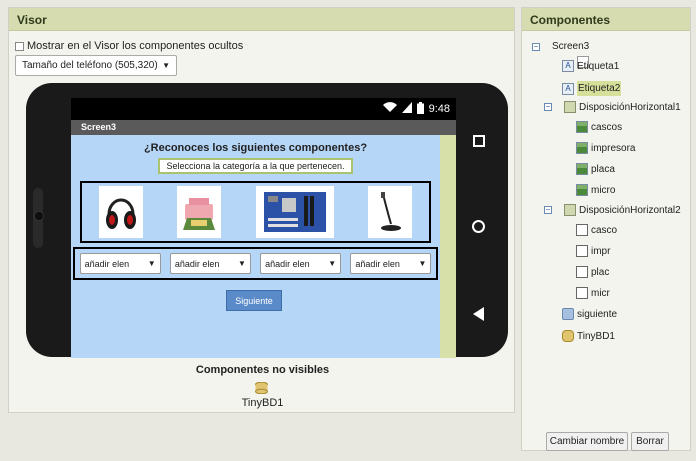 The image size is (696, 461). Describe the element at coordinates (587, 441) in the screenshot. I see `rename-button: Cambiar nombre` at that location.